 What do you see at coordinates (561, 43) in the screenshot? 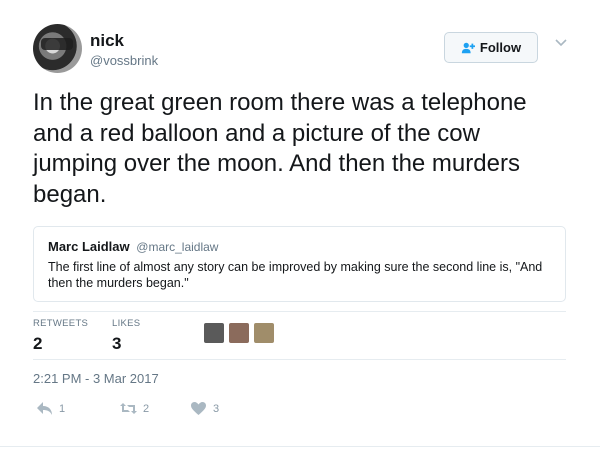
I see `chevron-down-icon` at bounding box center [561, 43].